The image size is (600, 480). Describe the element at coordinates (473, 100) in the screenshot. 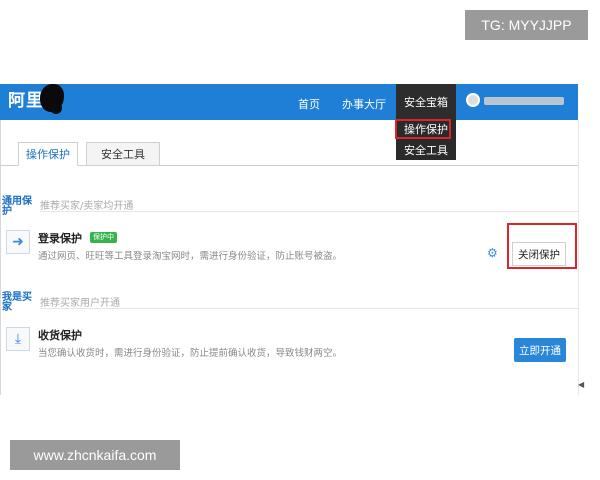

I see `avatar` at that location.